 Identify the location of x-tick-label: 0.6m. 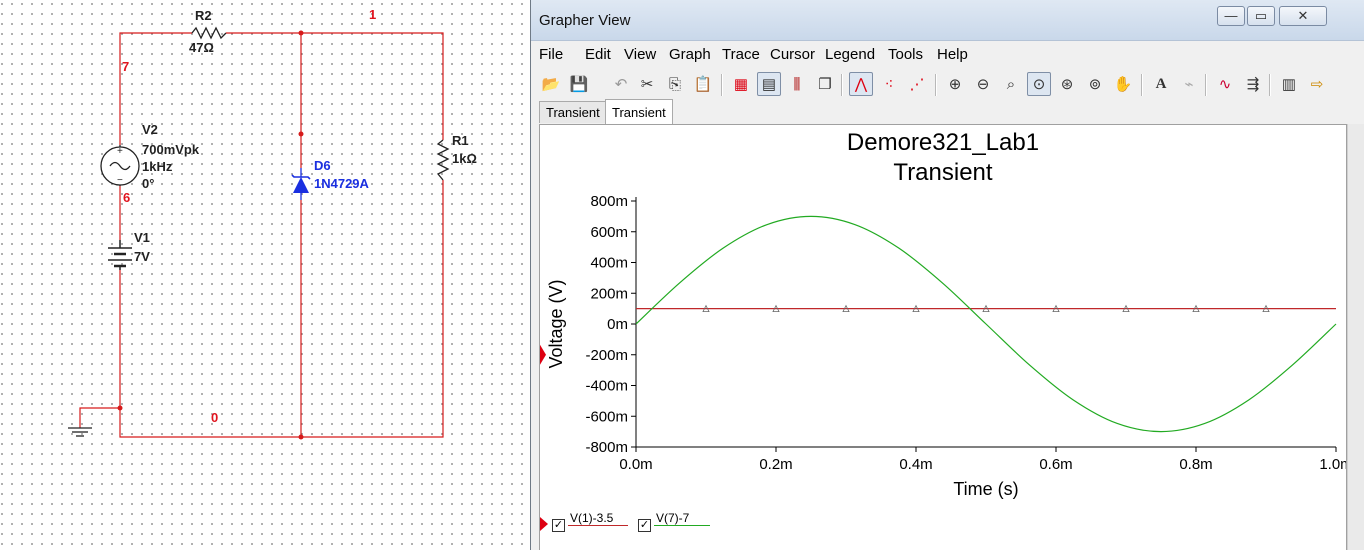
(1055, 464).